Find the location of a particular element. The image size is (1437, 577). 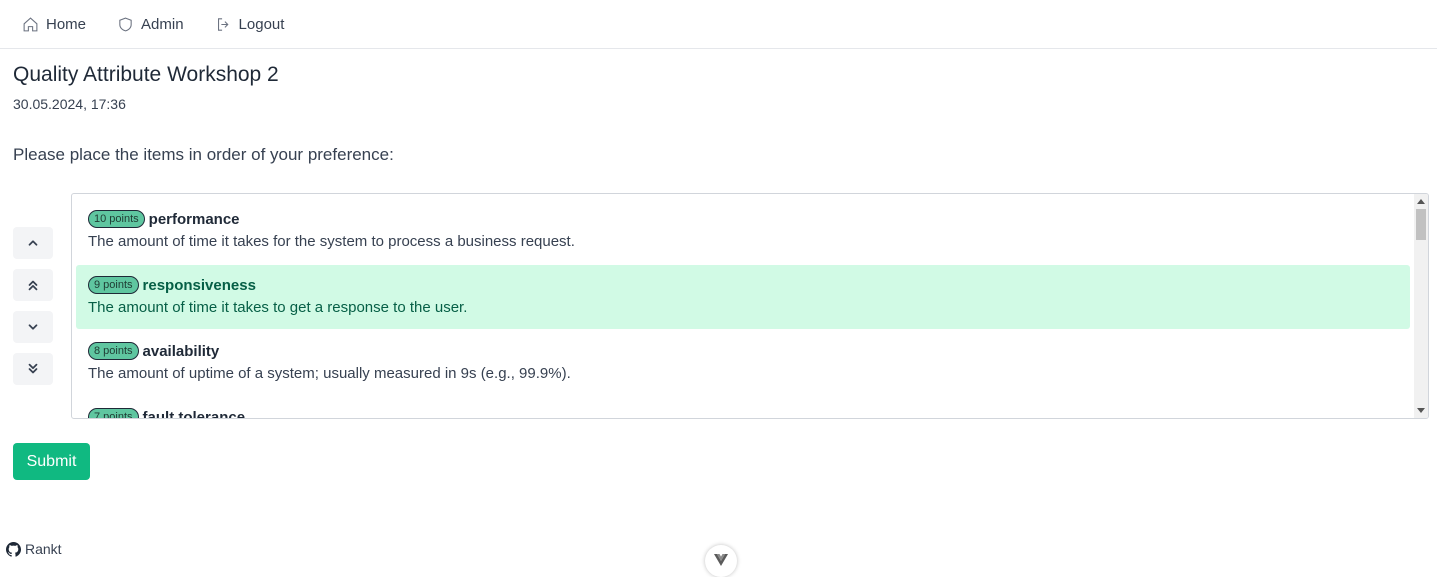

move-up-button is located at coordinates (33, 243).